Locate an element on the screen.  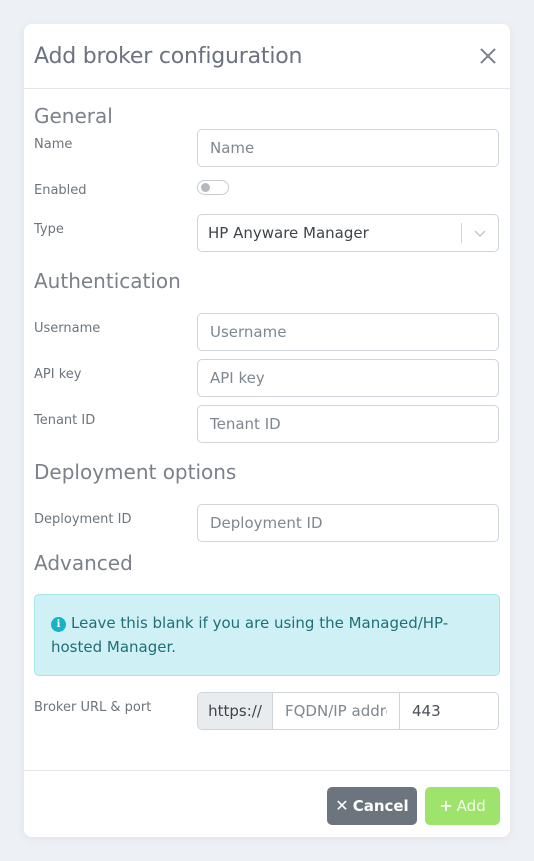
cancel-button: ✕ Cancel is located at coordinates (372, 806).